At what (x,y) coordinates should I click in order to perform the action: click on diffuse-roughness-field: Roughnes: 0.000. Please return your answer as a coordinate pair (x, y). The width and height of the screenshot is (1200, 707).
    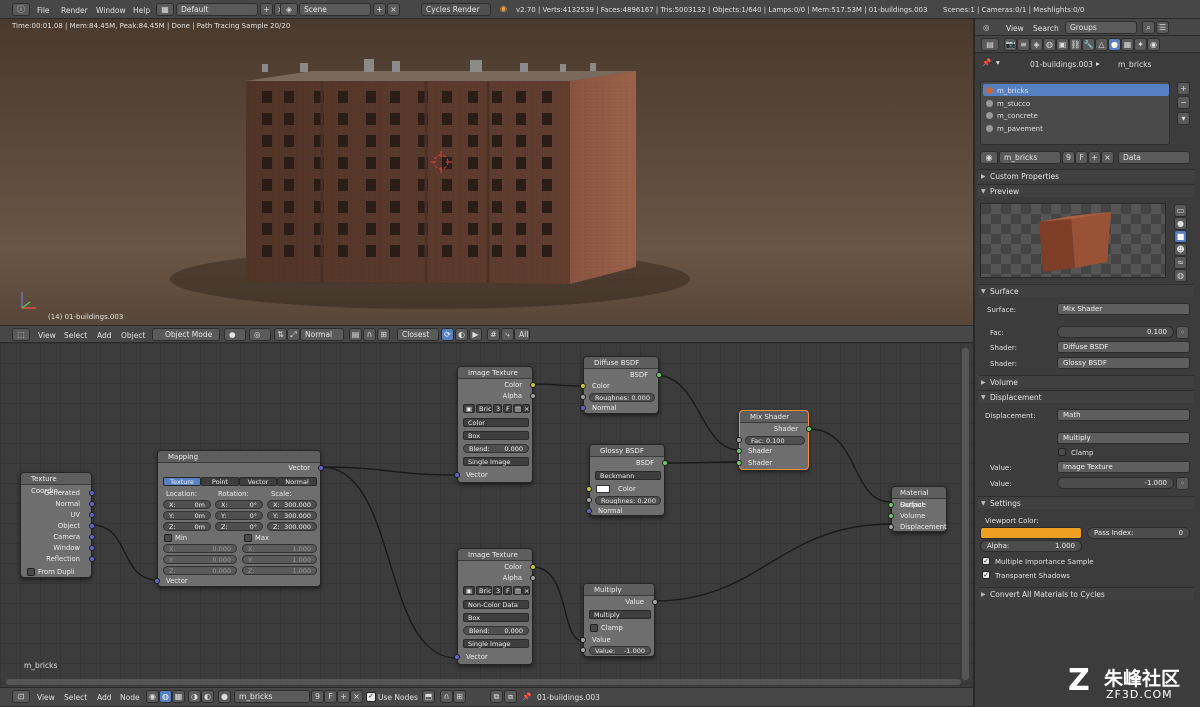
    Looking at the image, I should click on (622, 397).